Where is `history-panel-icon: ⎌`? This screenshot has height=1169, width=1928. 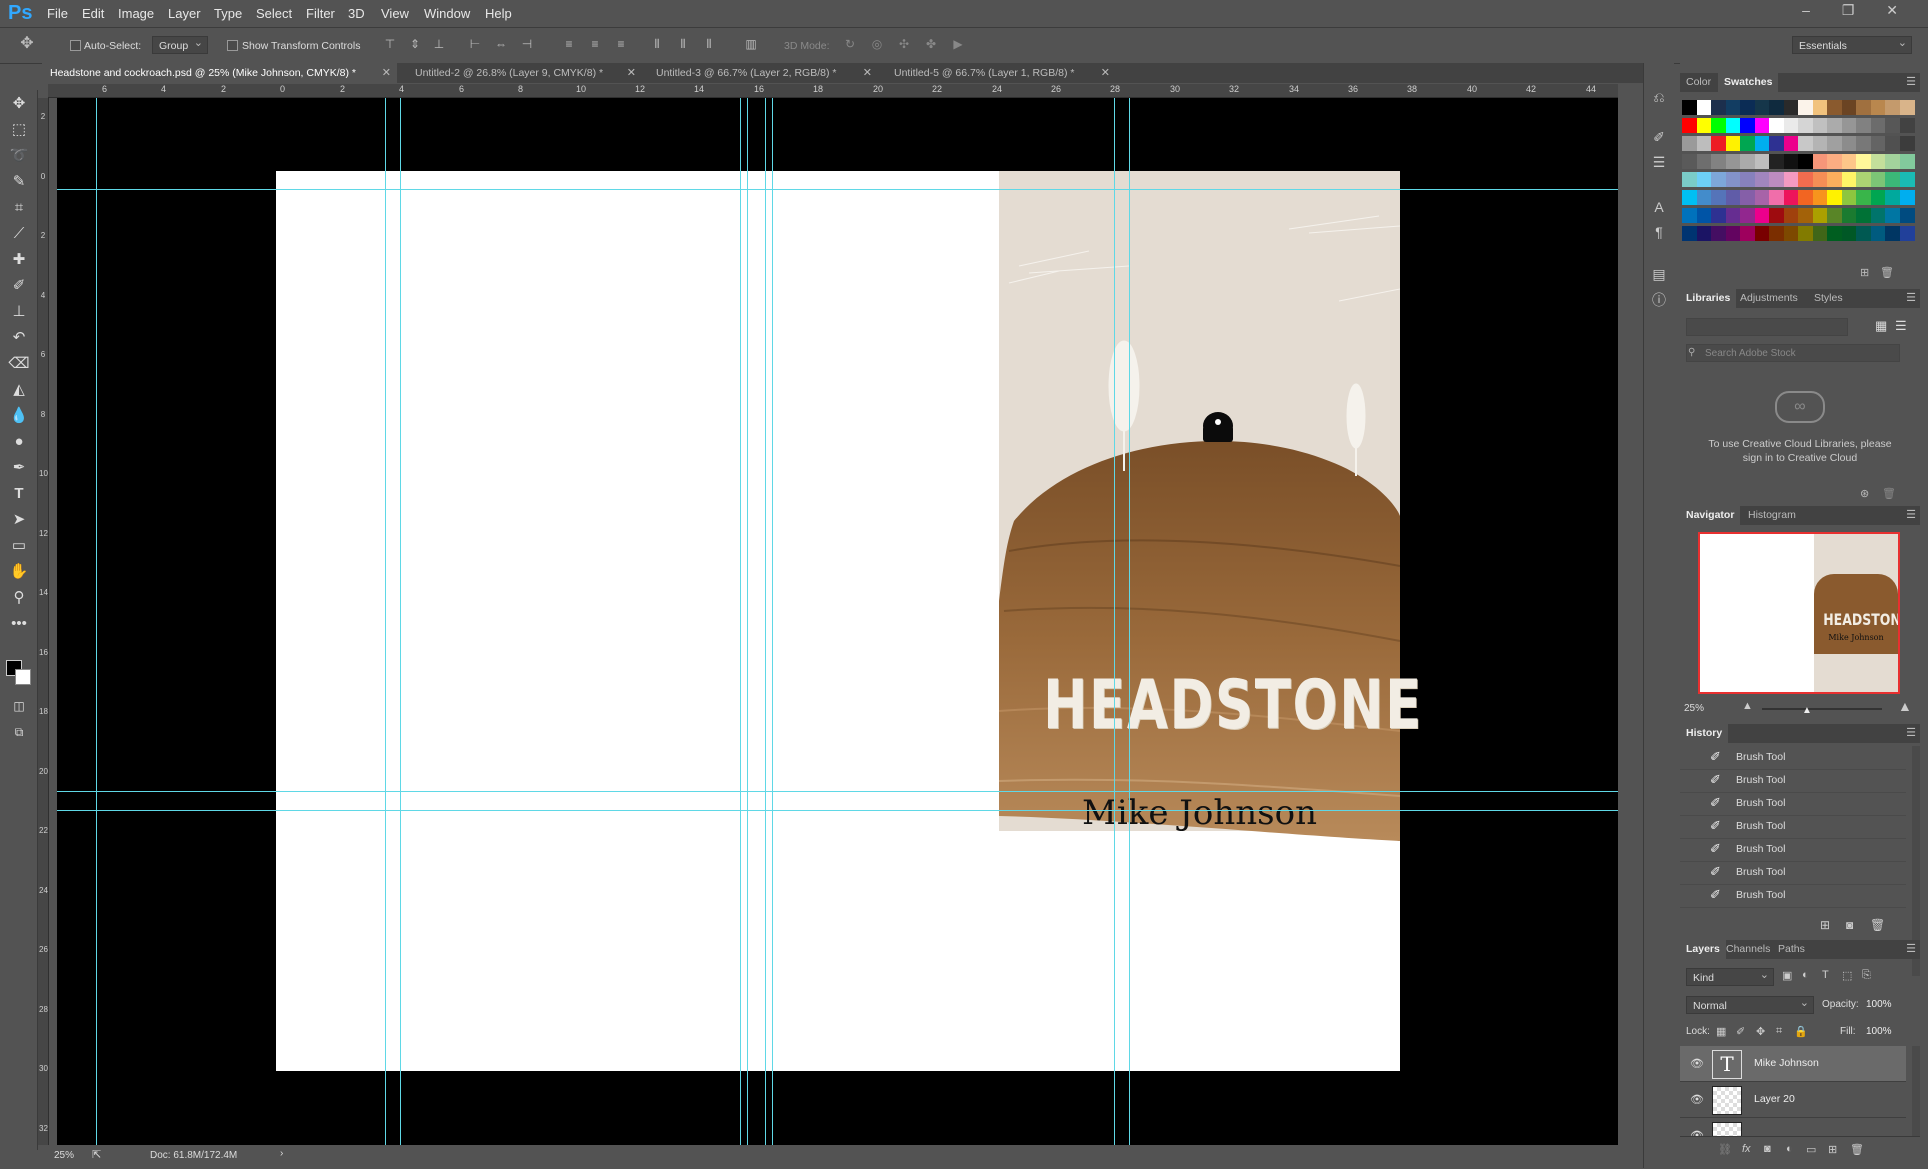 history-panel-icon: ⎌ is located at coordinates (1659, 97).